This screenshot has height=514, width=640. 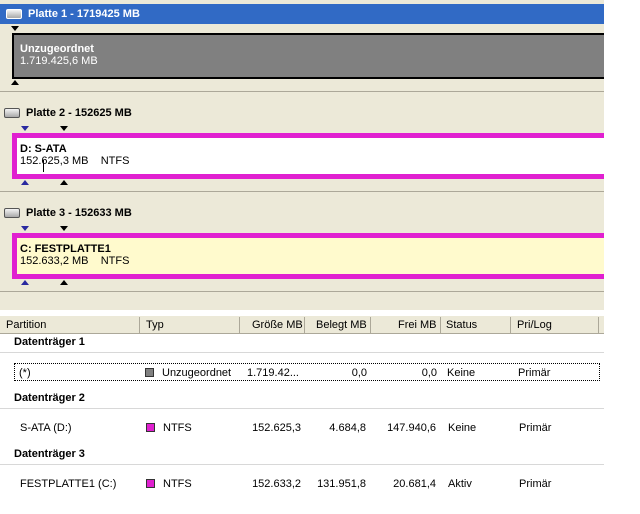 What do you see at coordinates (429, 373) in the screenshot?
I see `cell-free: 0,0` at bounding box center [429, 373].